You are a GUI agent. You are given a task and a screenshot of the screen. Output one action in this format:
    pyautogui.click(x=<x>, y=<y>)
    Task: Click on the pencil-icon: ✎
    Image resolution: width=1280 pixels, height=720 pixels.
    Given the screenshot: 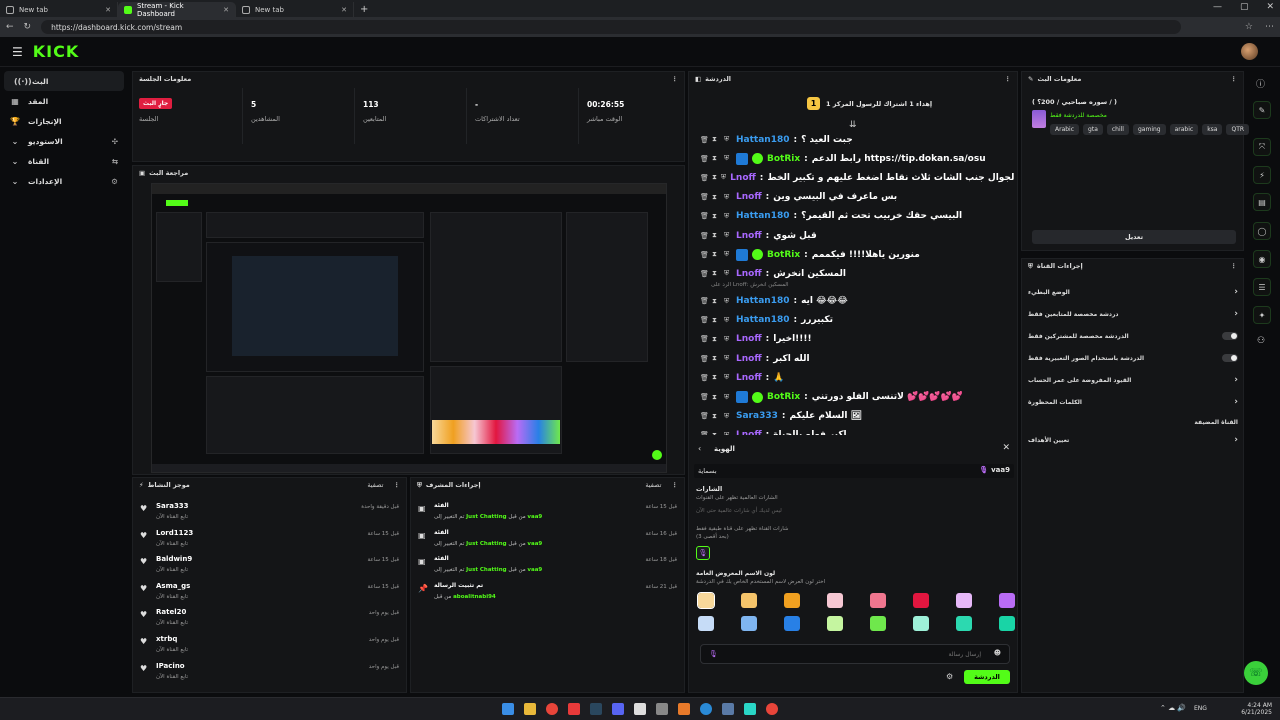 What is the action you would take?
    pyautogui.click(x=1262, y=110)
    